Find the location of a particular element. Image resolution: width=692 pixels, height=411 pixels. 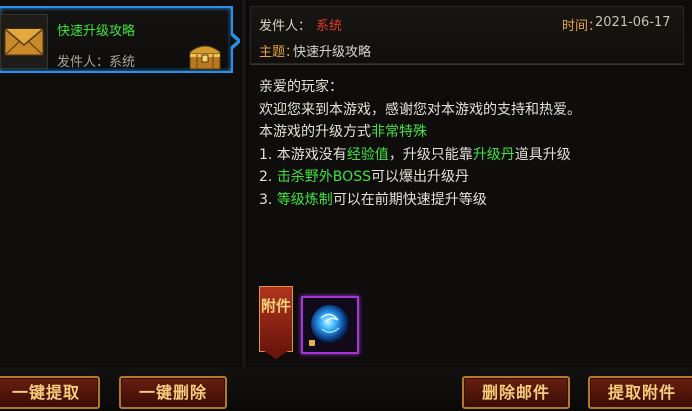

attachment-slot is located at coordinates (330, 325).